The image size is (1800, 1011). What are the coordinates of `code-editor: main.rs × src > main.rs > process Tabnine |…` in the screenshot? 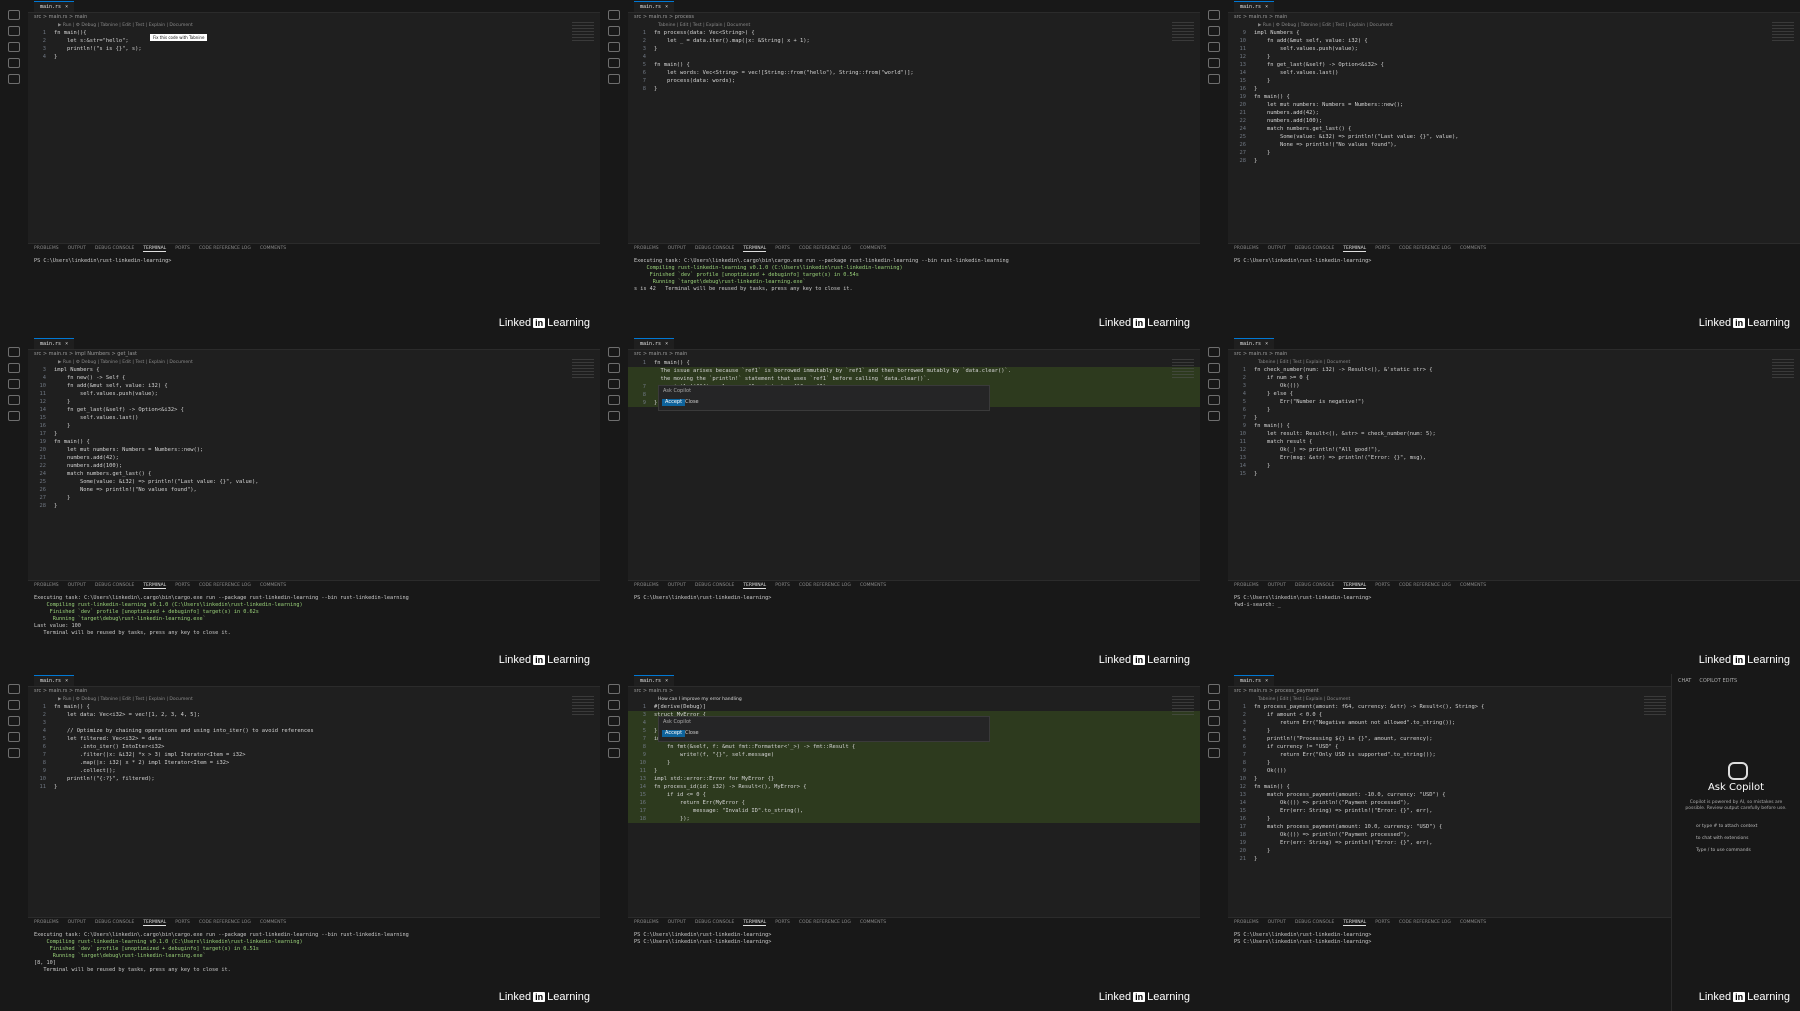 It's located at (914, 120).